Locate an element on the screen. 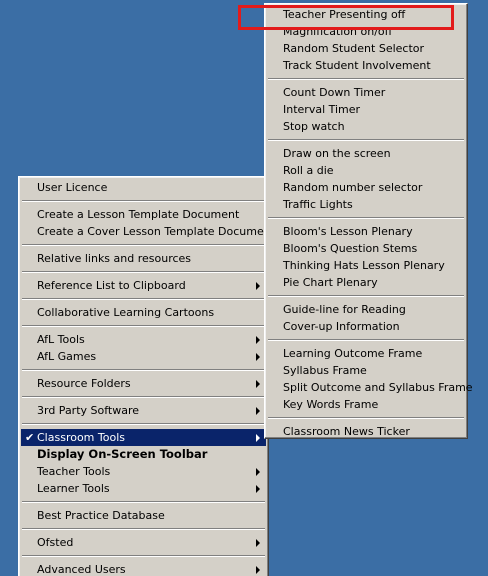 This screenshot has height=576, width=488. menu-item-user-licence: User Licence is located at coordinates (143, 187).